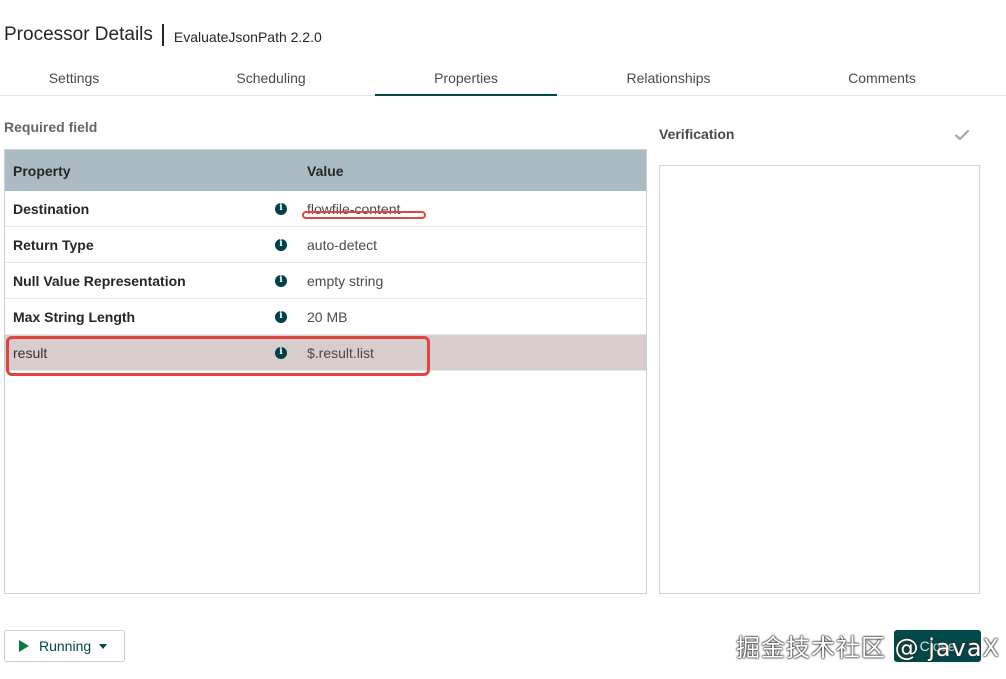 The height and width of the screenshot is (679, 1006). Describe the element at coordinates (962, 135) in the screenshot. I see `check-icon` at that location.